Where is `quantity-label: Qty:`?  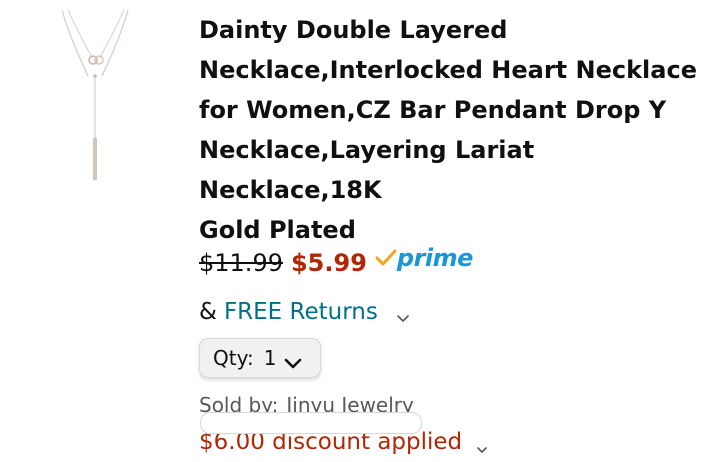
quantity-label: Qty: is located at coordinates (233, 358).